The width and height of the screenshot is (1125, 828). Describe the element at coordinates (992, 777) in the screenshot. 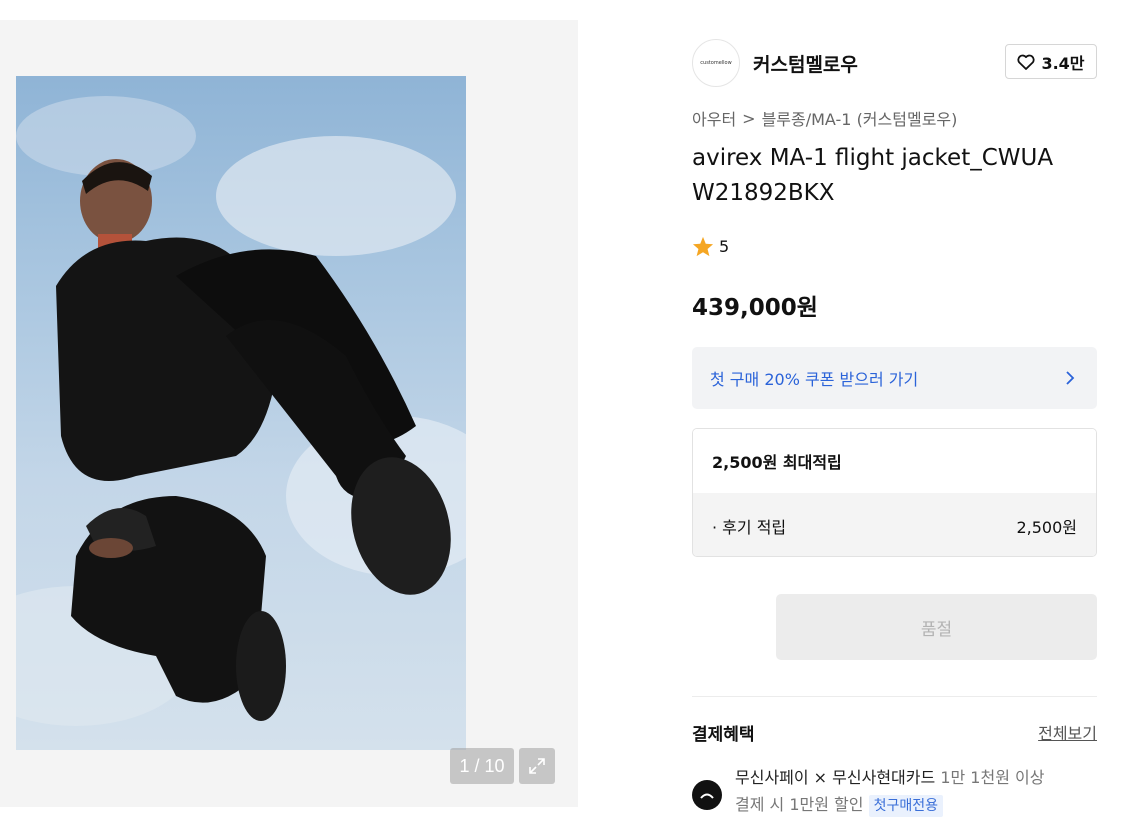

I see `benefit-condition: 1만 1천원 이상` at that location.